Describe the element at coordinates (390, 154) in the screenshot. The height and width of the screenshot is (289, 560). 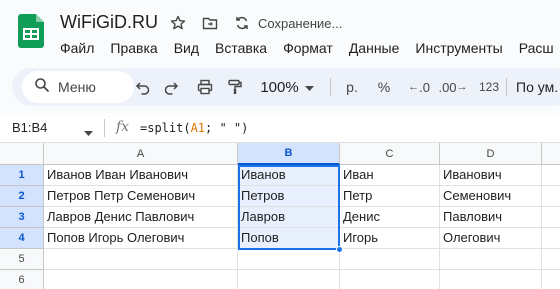
I see `column-header-c: C` at that location.